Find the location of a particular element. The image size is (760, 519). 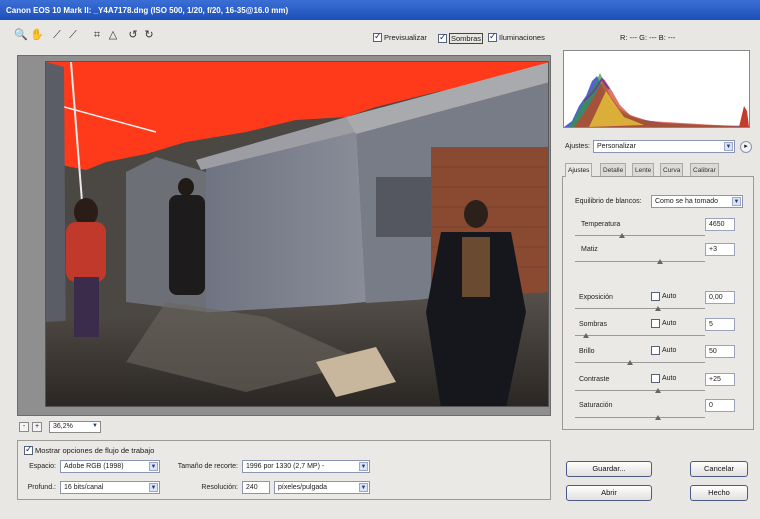

matiz-input: +3 is located at coordinates (720, 249).